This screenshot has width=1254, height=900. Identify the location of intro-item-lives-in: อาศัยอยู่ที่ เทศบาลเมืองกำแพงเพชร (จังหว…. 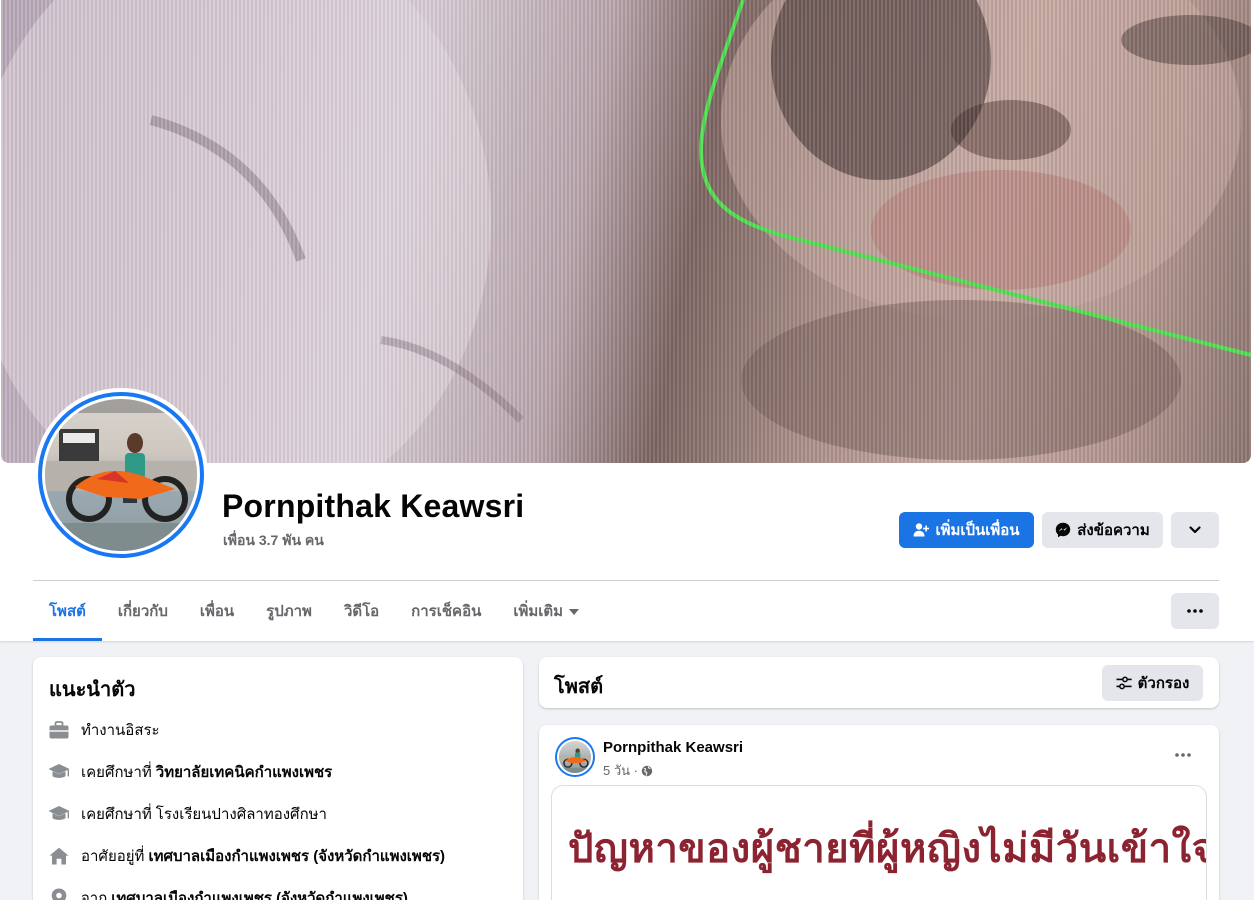
(278, 856).